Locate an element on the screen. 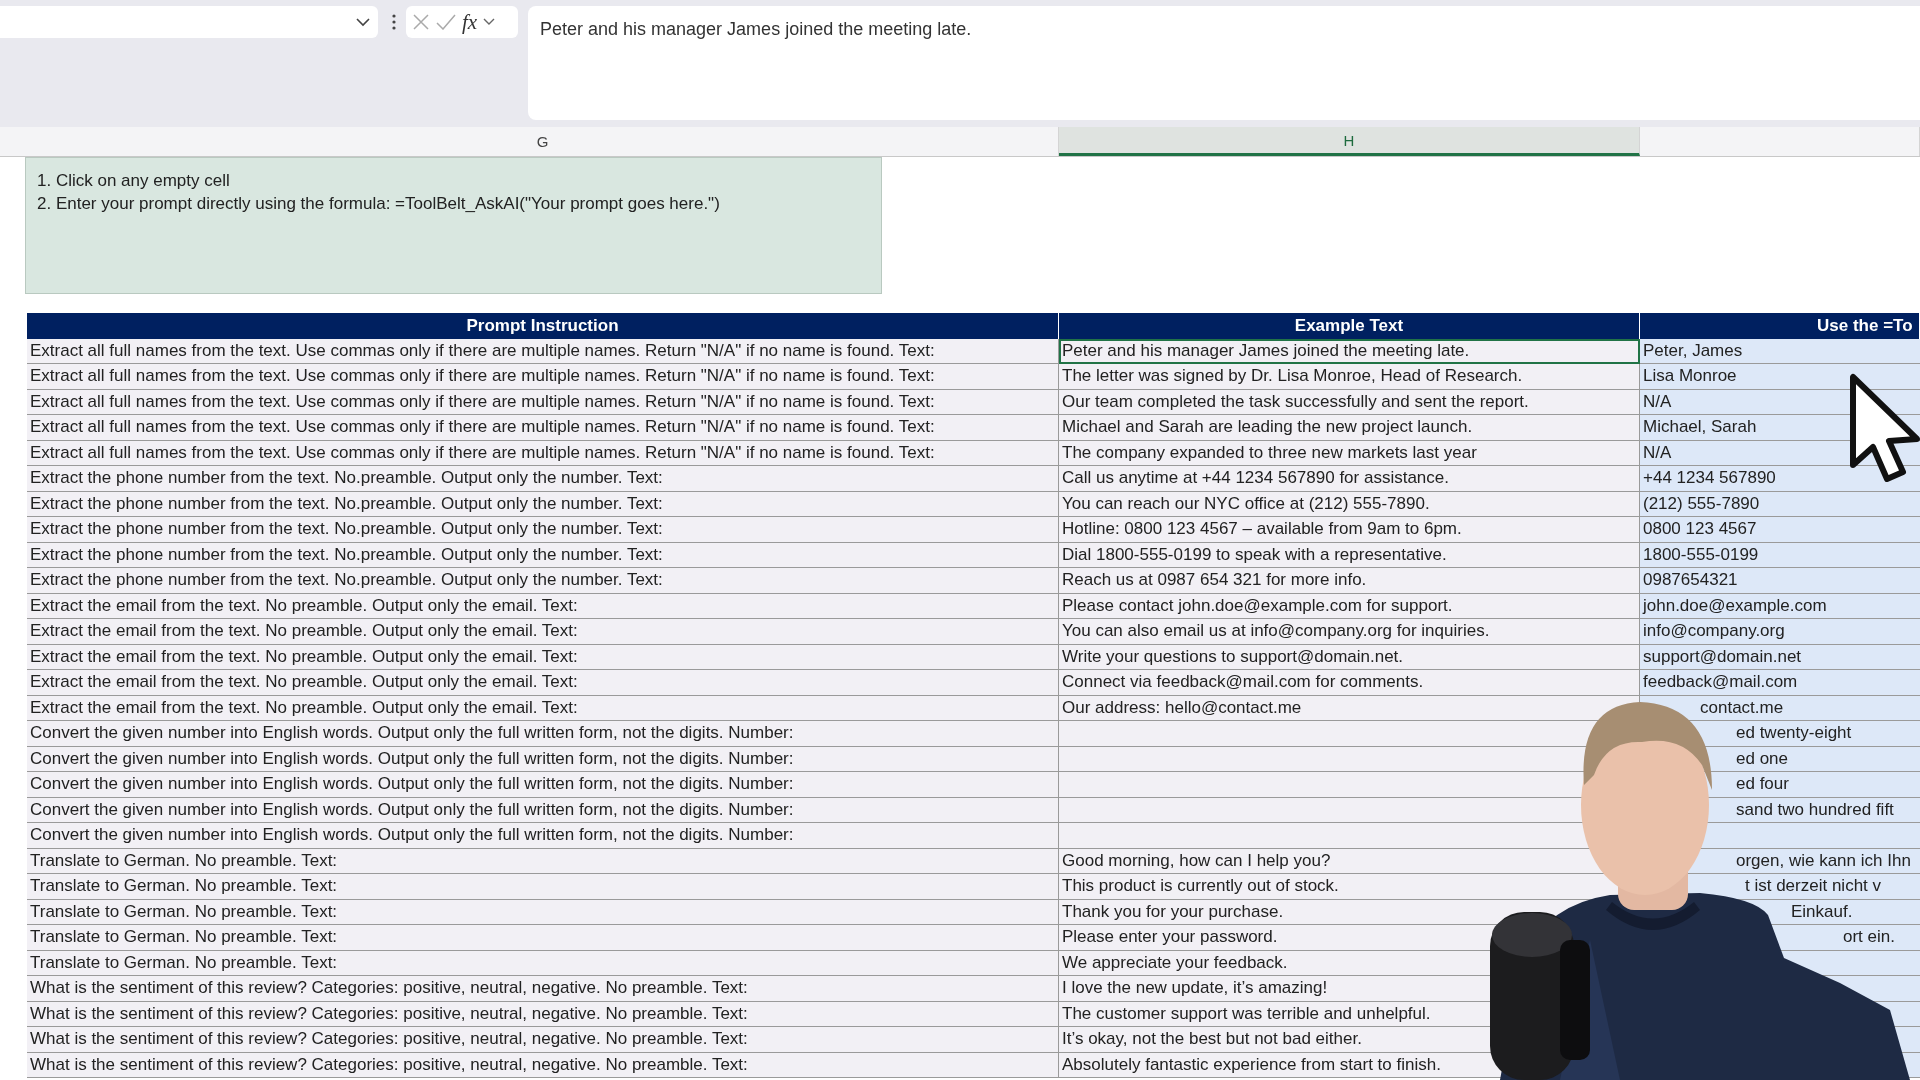 Image resolution: width=1920 pixels, height=1080 pixels. table-cell: Lisa Monroe is located at coordinates (1780, 377).